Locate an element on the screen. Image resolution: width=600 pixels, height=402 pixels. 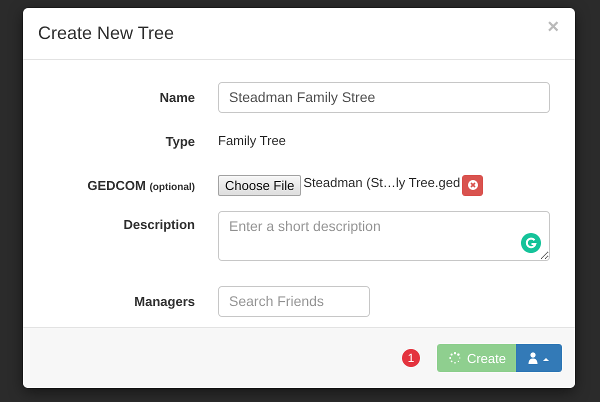
field-label: Managers is located at coordinates (164, 301).